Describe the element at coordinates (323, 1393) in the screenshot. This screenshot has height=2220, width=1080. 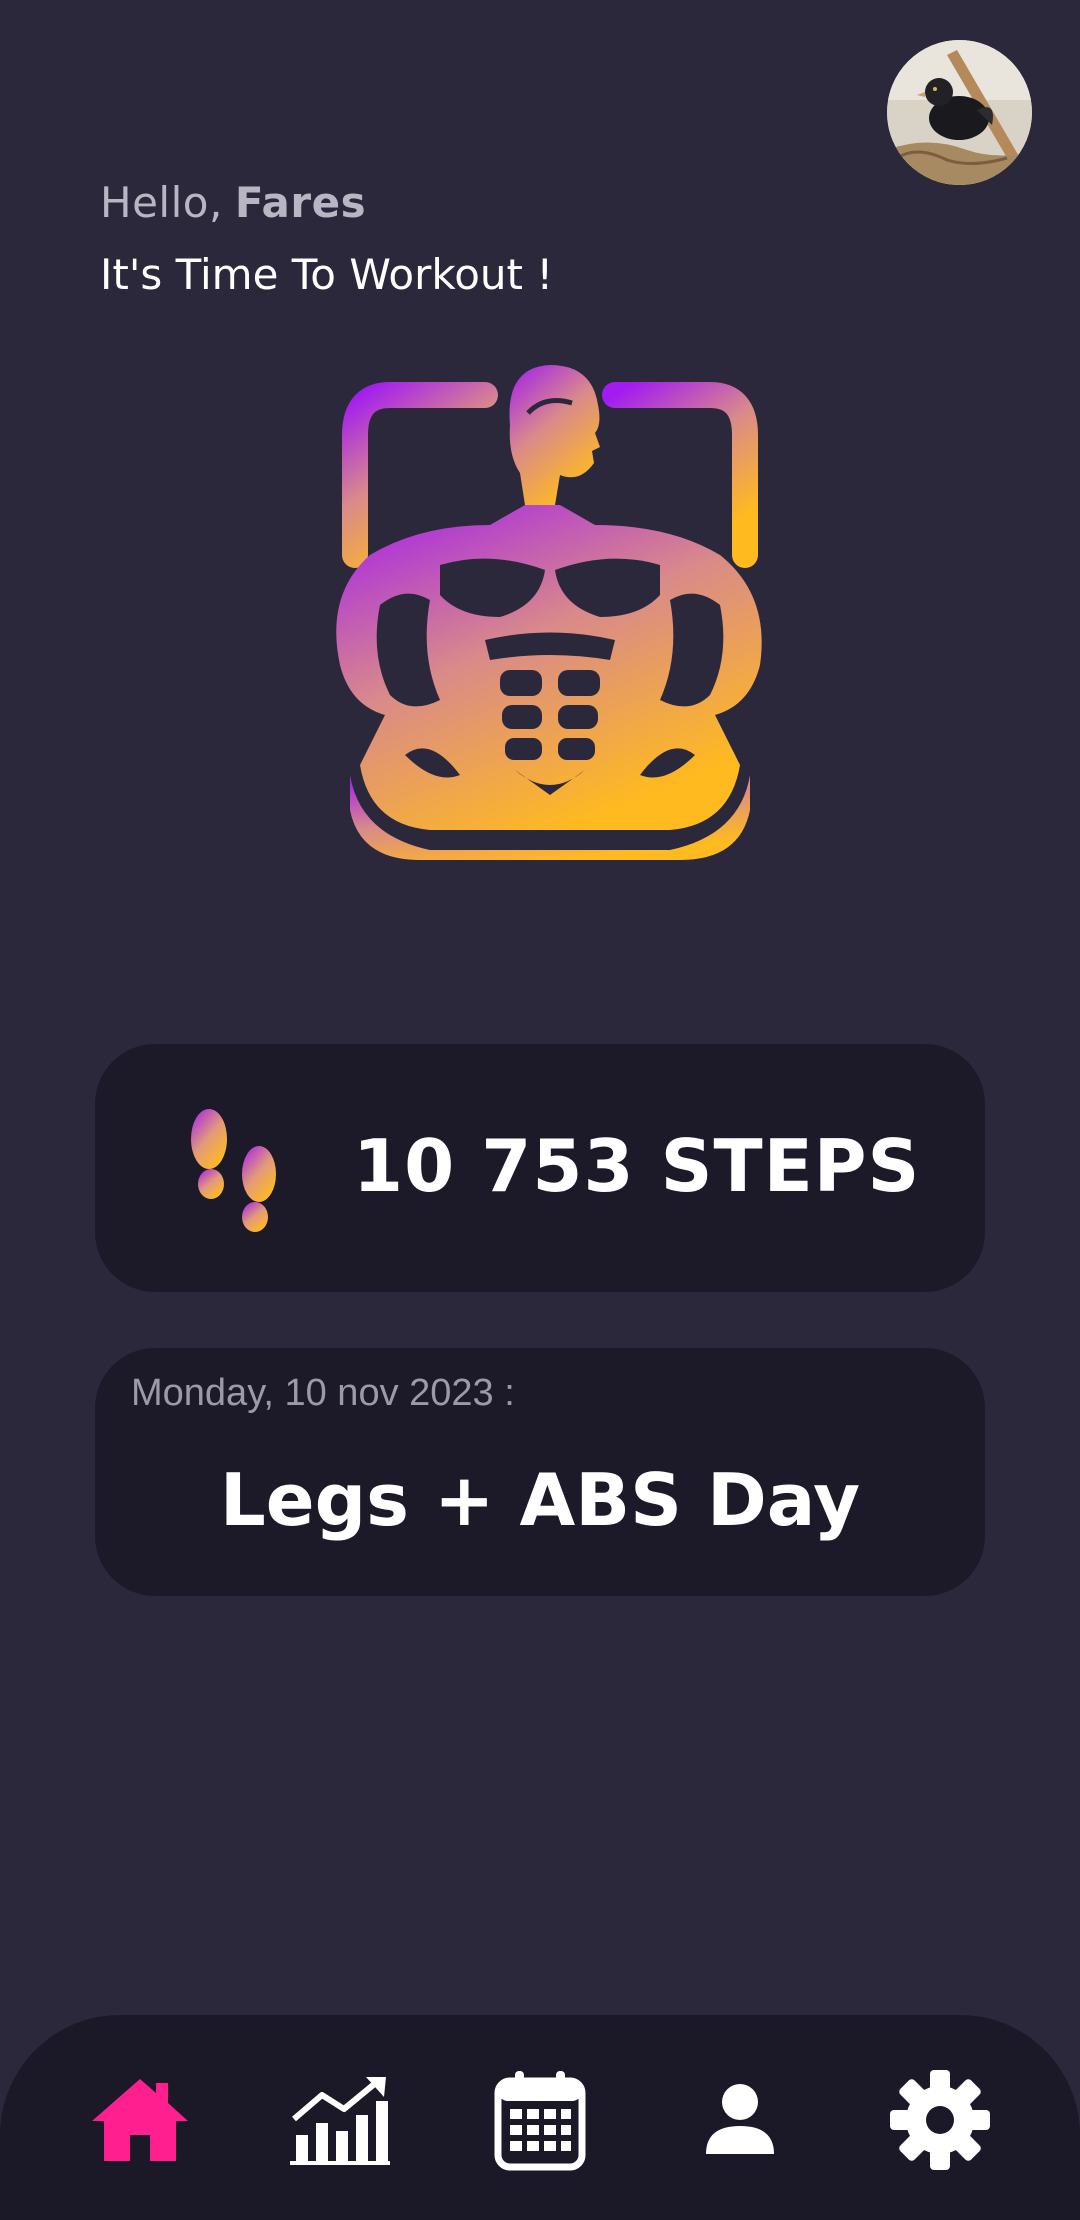
I see `workout-date: Monday, 10 nov 2023 :` at that location.